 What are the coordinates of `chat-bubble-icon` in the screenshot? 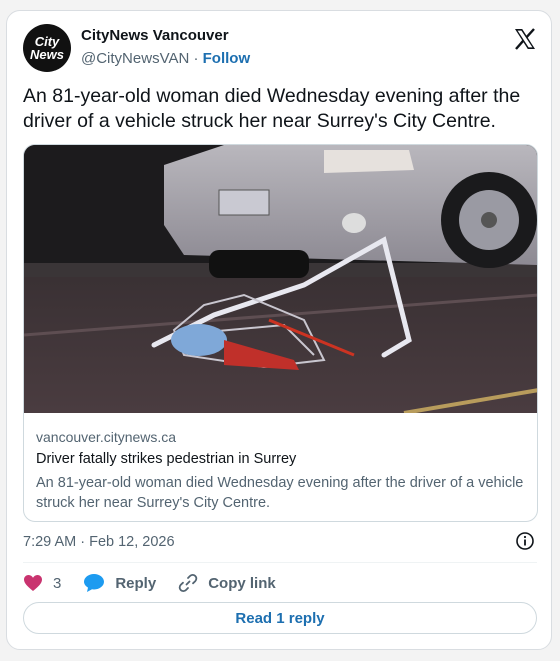 It's located at (94, 583).